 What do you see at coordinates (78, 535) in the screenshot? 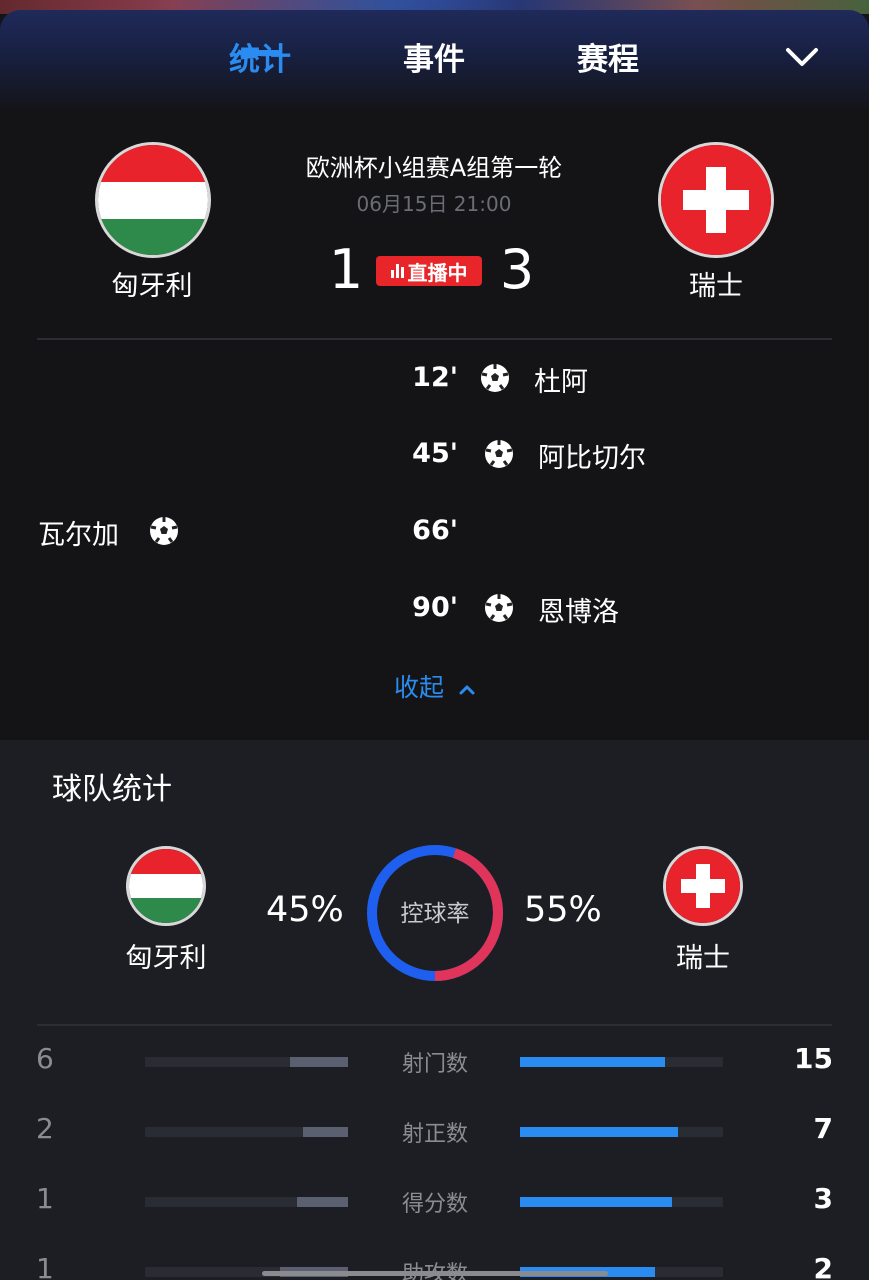
I see `event-player: 瓦尔加` at bounding box center [78, 535].